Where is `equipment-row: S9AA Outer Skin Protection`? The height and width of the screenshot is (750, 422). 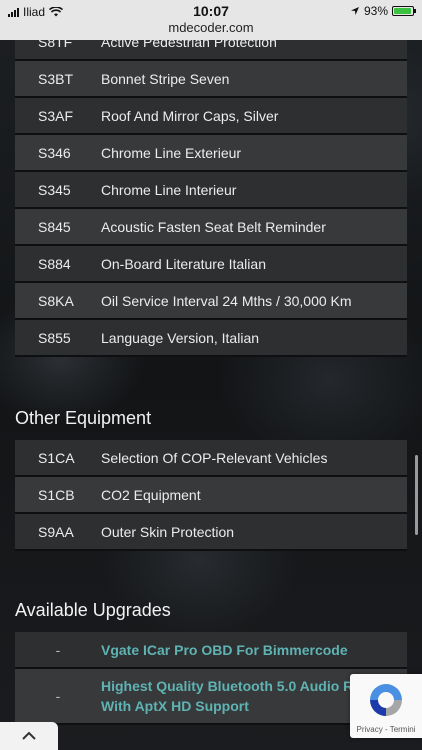 equipment-row: S9AA Outer Skin Protection is located at coordinates (211, 532).